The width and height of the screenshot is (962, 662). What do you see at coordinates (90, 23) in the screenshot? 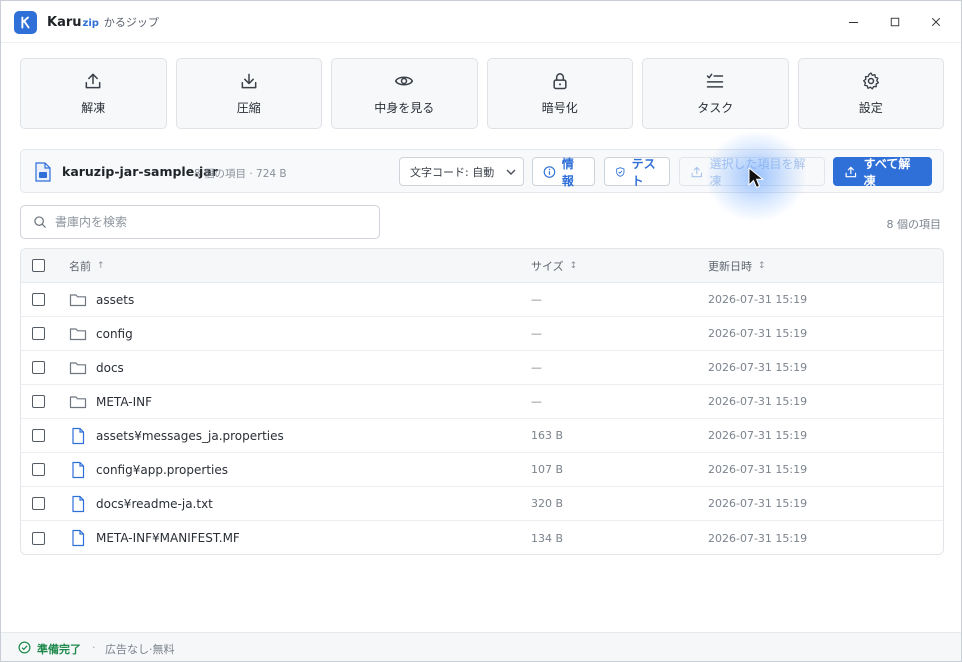
I see `app-name-suffix: zip` at bounding box center [90, 23].